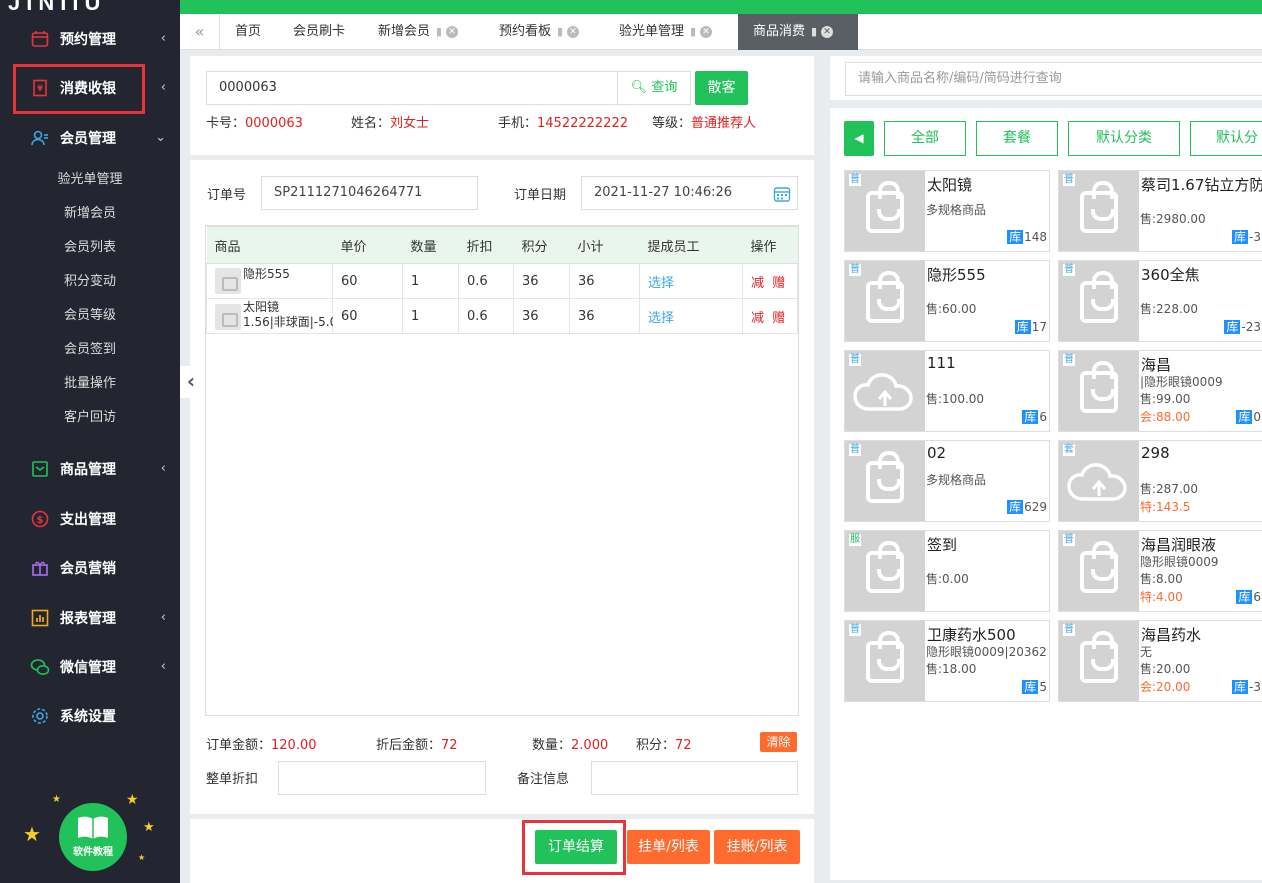  Describe the element at coordinates (409, 745) in the screenshot. I see `after-label: 折后金额：` at that location.